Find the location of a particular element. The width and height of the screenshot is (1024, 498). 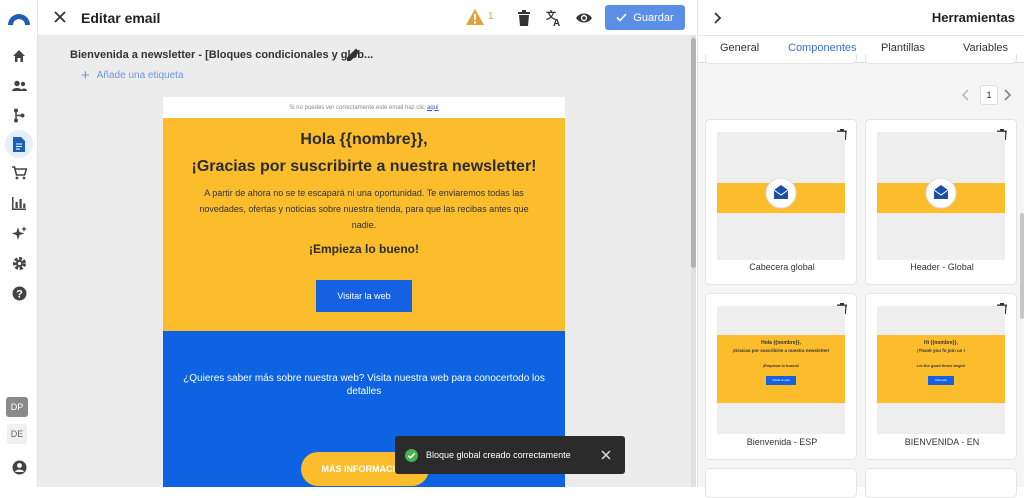

trash-icon is located at coordinates (524, 18).